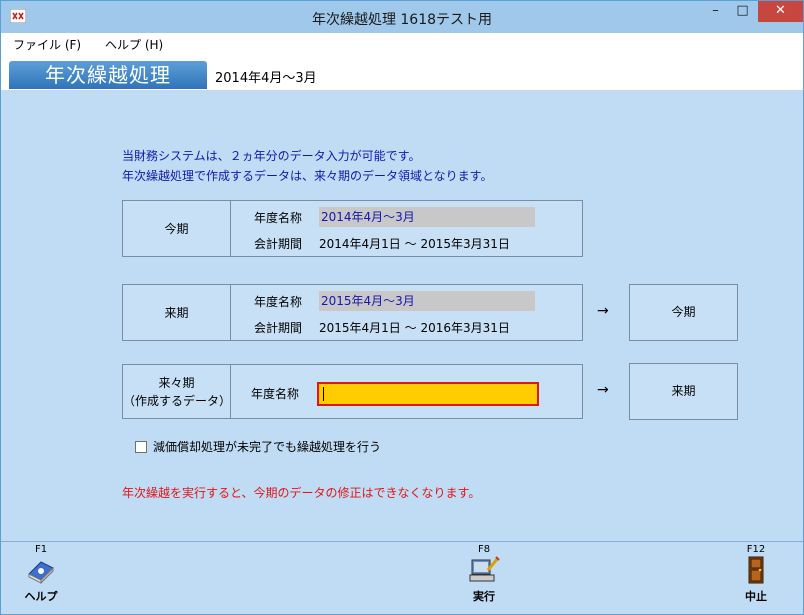 Image resolution: width=804 pixels, height=615 pixels. Describe the element at coordinates (275, 394) in the screenshot. I see `after-next-name-label: 年度名称` at that location.